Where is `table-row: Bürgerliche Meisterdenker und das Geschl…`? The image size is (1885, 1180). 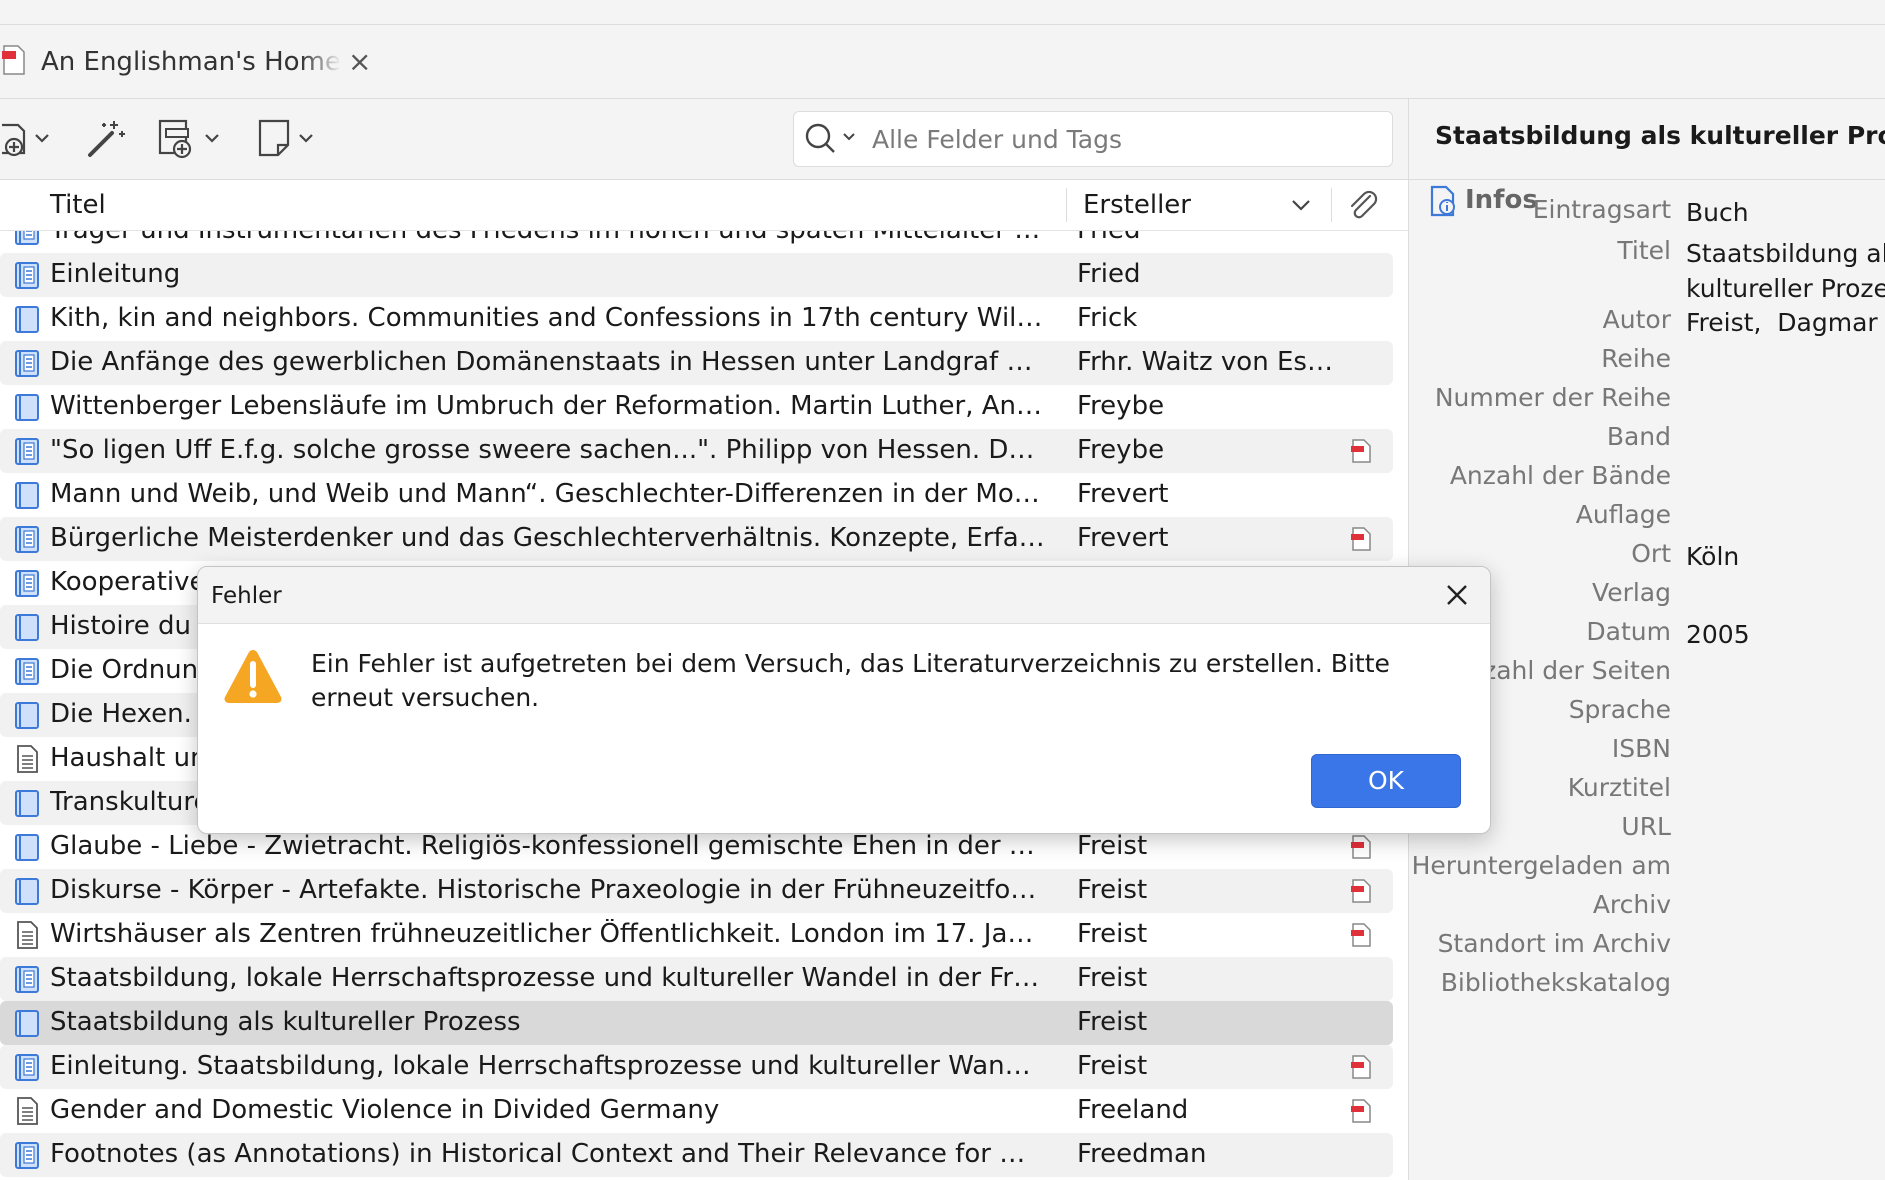
table-row: Bürgerliche Meisterdenker und das Geschl… is located at coordinates (696, 539).